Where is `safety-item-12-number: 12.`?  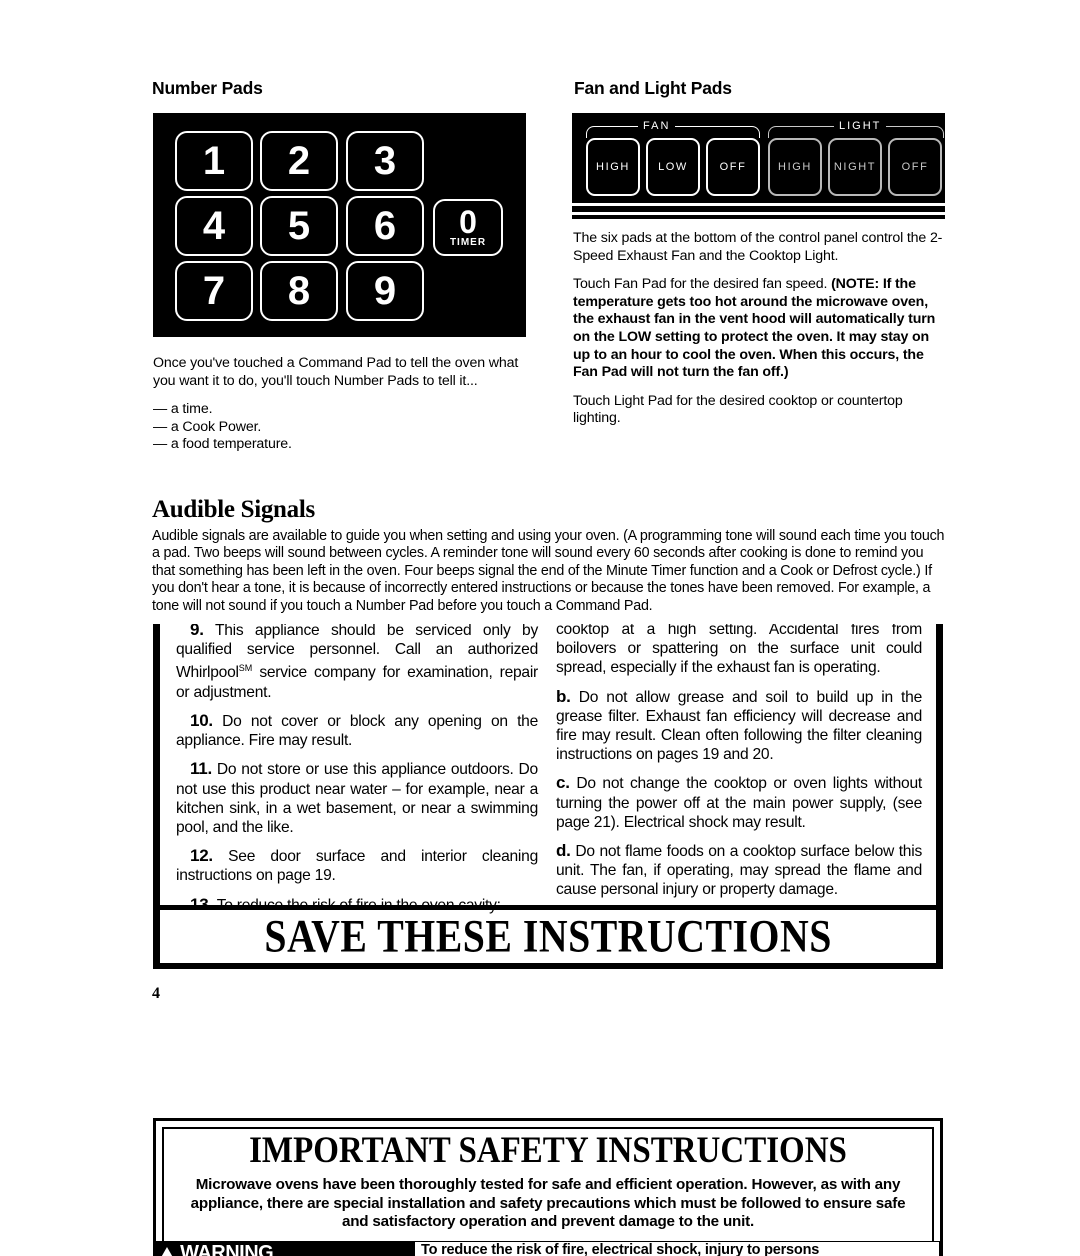 safety-item-12-number: 12. is located at coordinates (201, 856).